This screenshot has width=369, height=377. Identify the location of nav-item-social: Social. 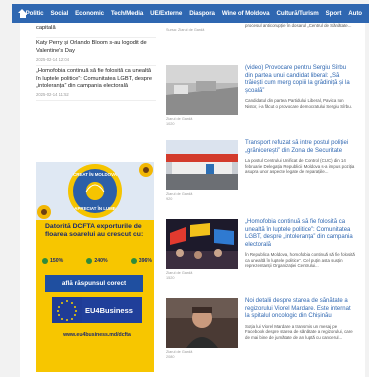
(60, 13).